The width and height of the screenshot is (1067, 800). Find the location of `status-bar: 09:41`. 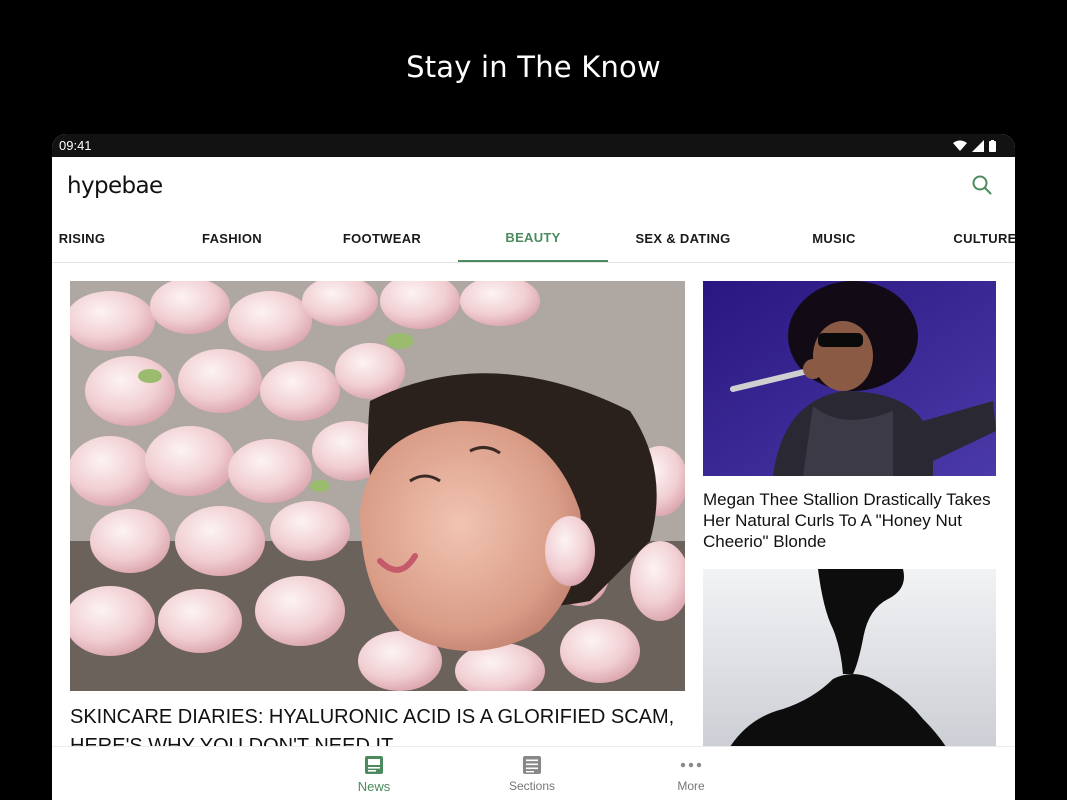

status-bar: 09:41 is located at coordinates (533, 145).